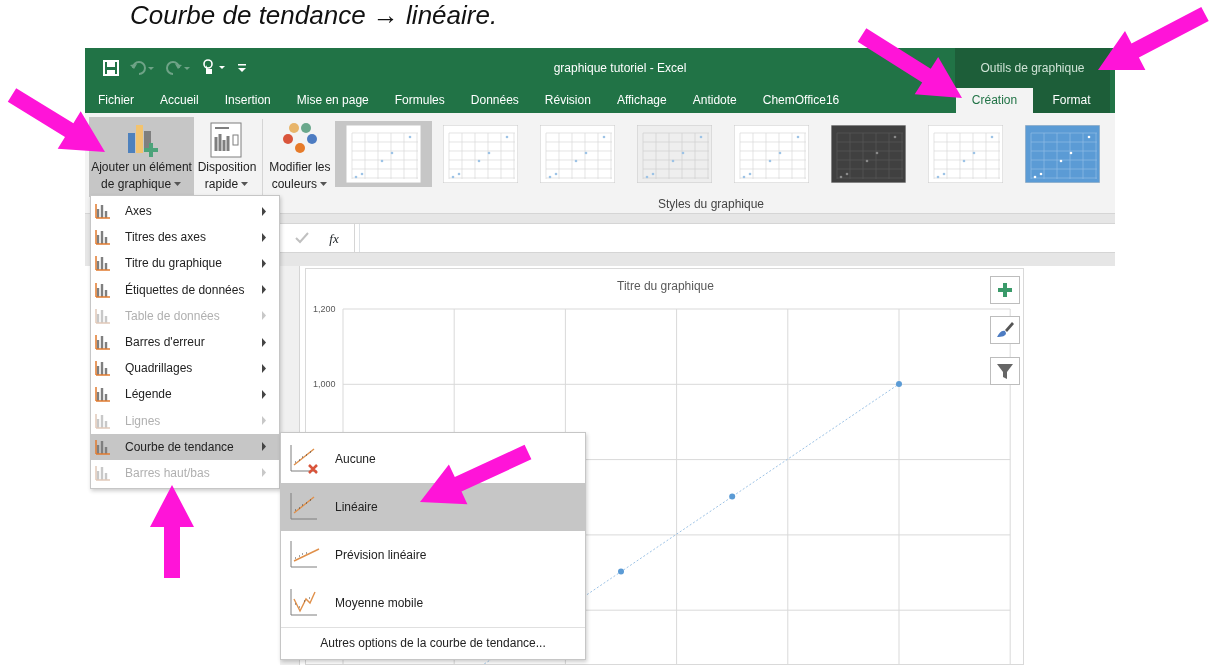  I want to click on ribbon-tab: Accueil, so click(179, 100).